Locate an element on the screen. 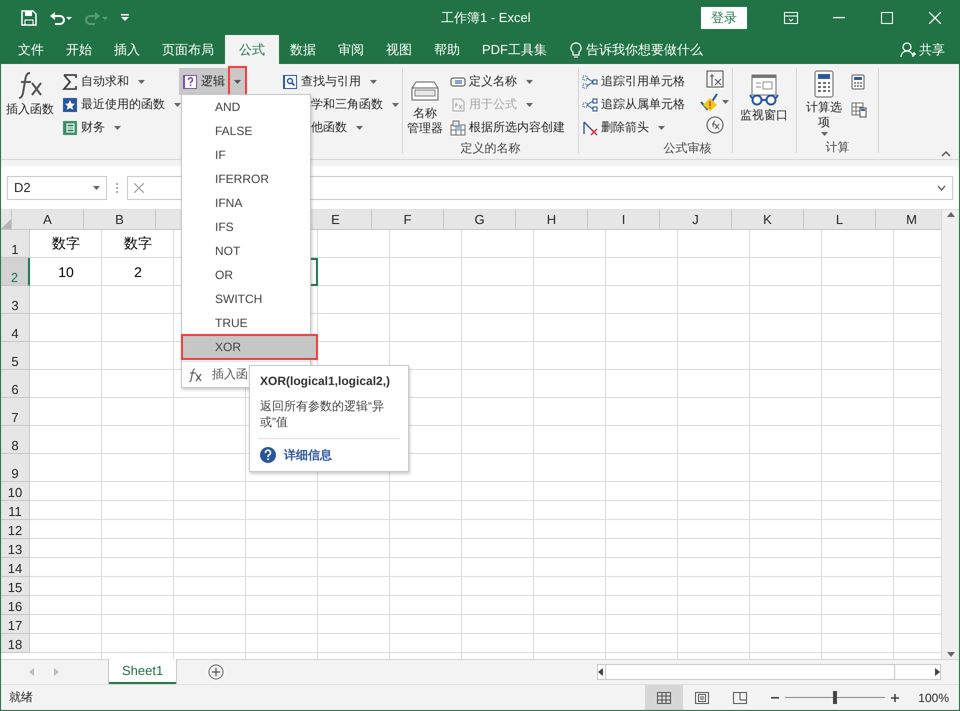 This screenshot has height=711, width=960. menu-item: XOR is located at coordinates (249, 347).